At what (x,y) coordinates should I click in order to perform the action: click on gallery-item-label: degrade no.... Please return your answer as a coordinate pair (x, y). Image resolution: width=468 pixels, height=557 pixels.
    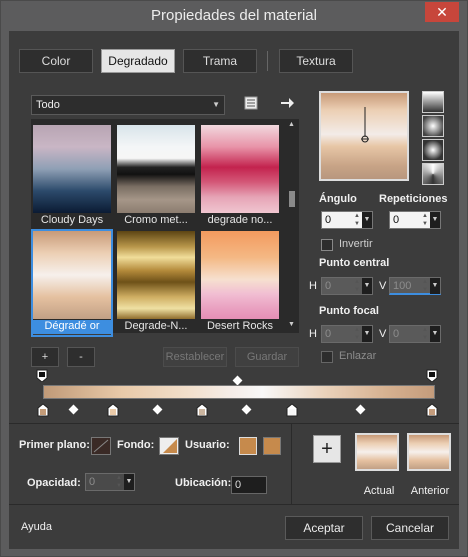
    Looking at the image, I should click on (240, 220).